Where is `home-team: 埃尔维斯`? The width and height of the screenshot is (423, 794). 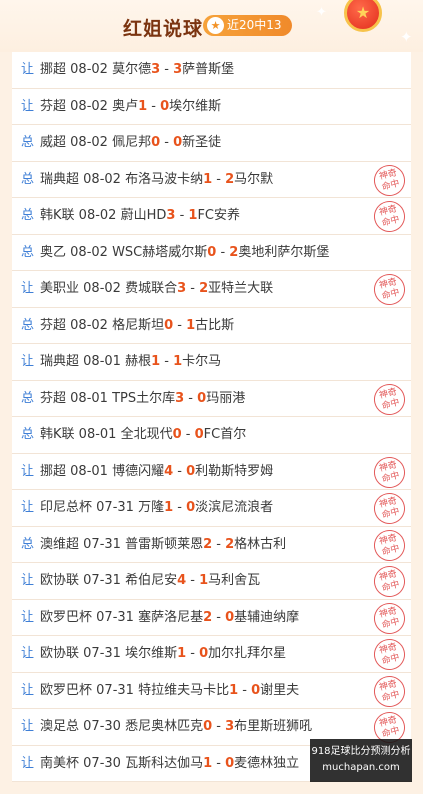
home-team: 埃尔维斯 is located at coordinates (151, 653).